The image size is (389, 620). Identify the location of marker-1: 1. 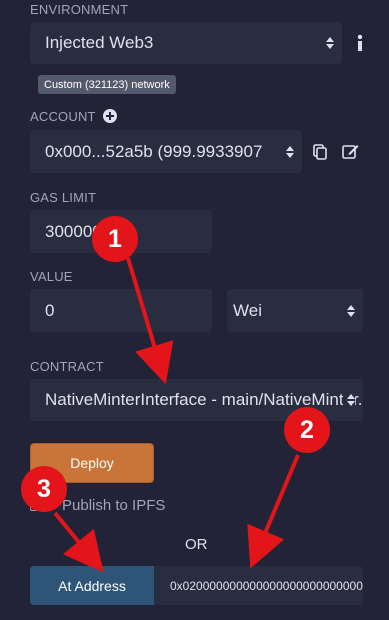
(115, 239).